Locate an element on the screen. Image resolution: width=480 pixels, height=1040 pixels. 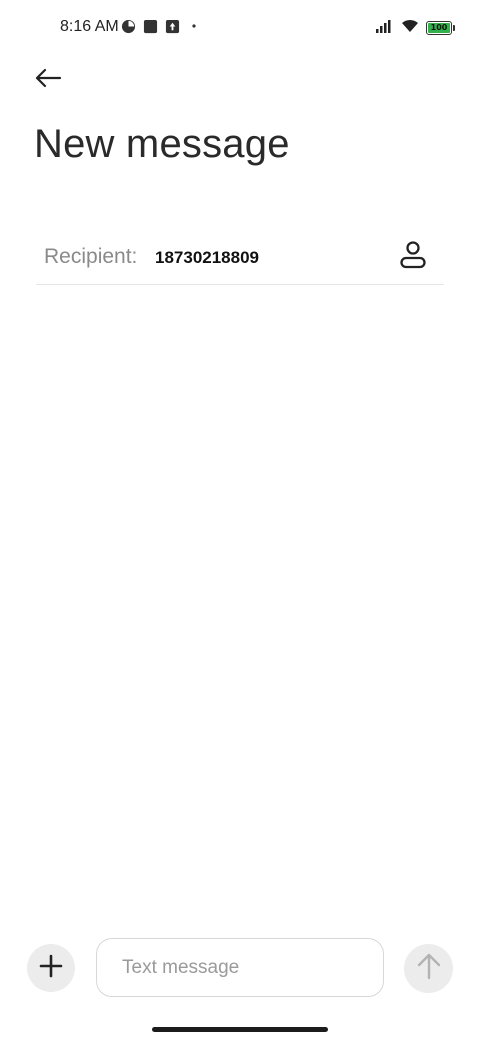
recipient-value: 18730218809 is located at coordinates (207, 258).